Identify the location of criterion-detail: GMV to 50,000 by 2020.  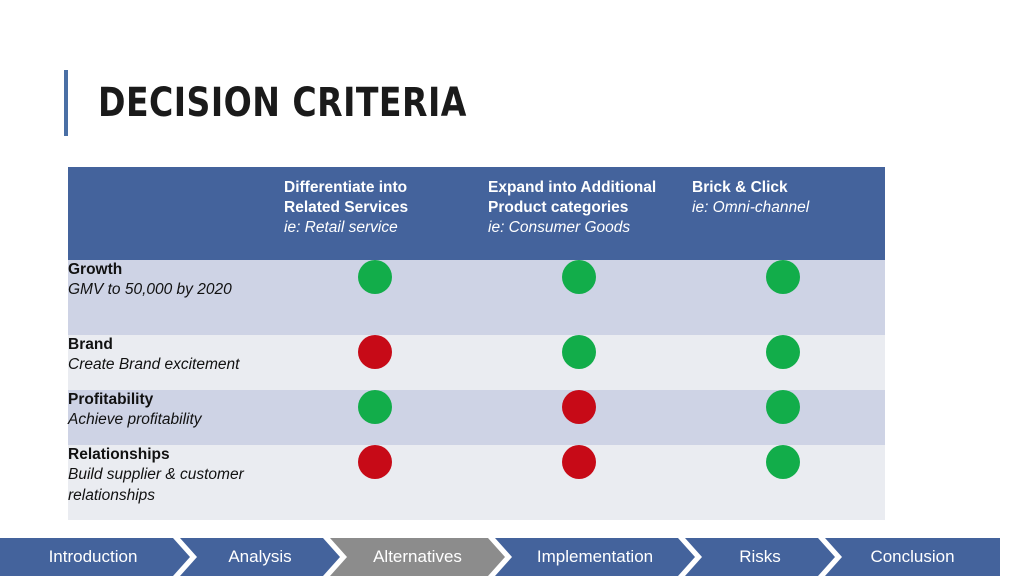
(150, 290).